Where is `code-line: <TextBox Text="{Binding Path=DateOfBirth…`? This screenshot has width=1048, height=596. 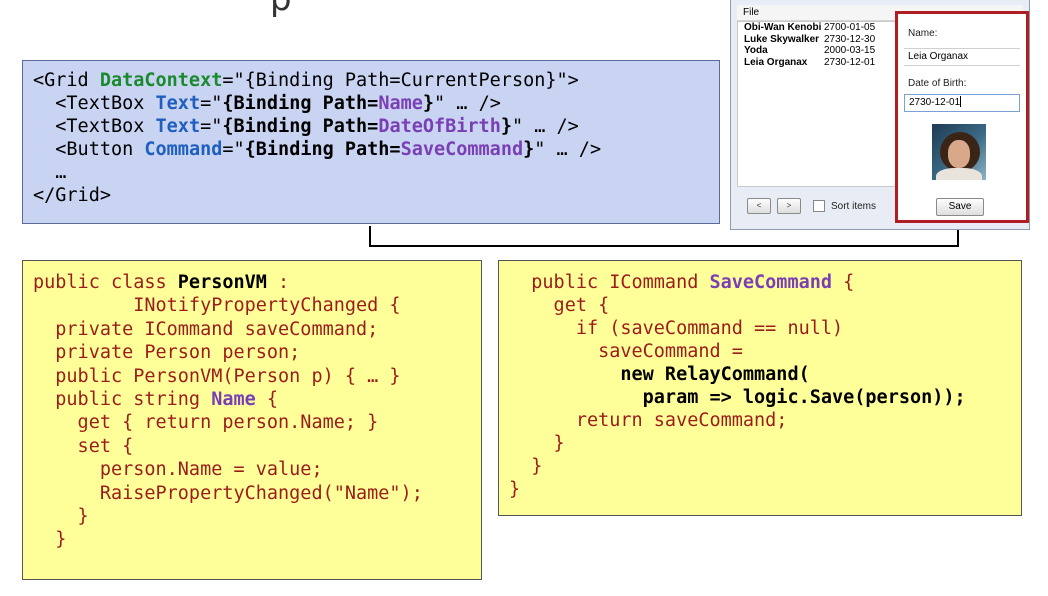 code-line: <TextBox Text="{Binding Path=DateOfBirth… is located at coordinates (371, 126).